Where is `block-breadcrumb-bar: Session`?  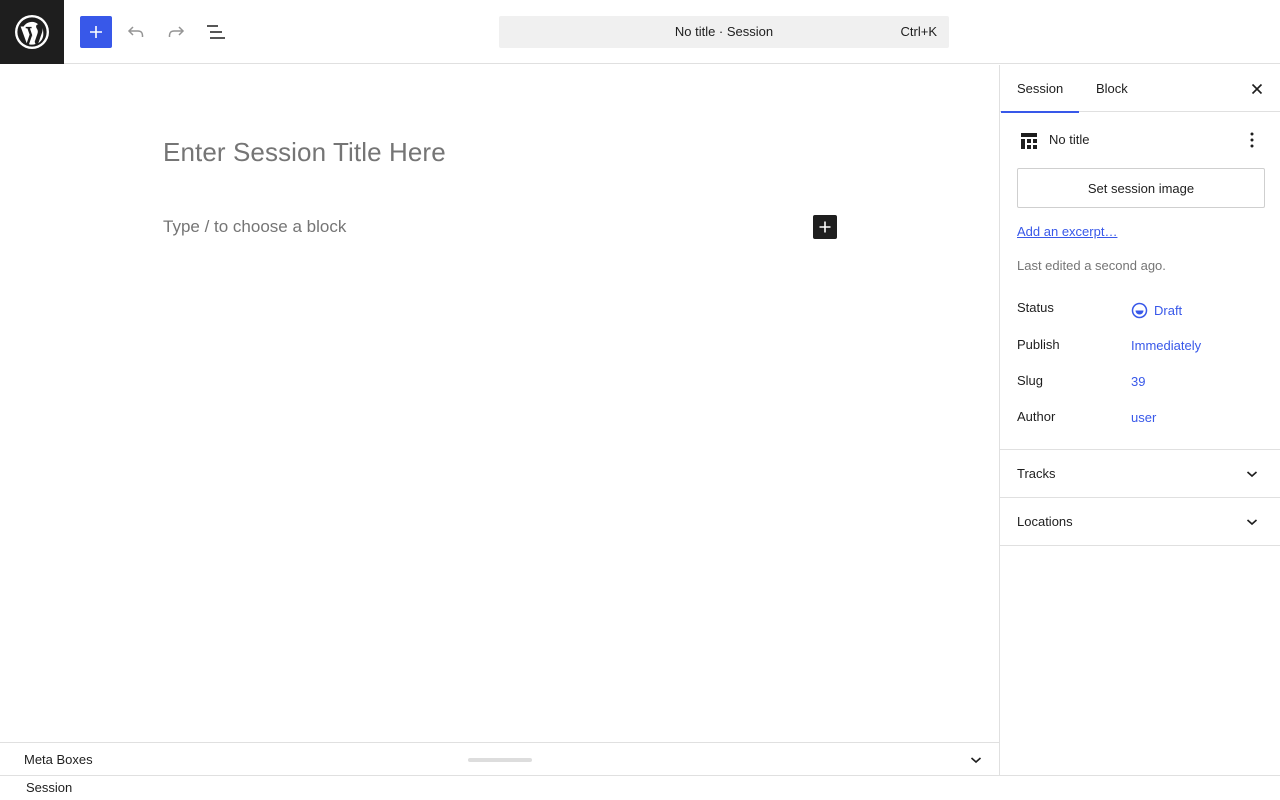 block-breadcrumb-bar: Session is located at coordinates (640, 787).